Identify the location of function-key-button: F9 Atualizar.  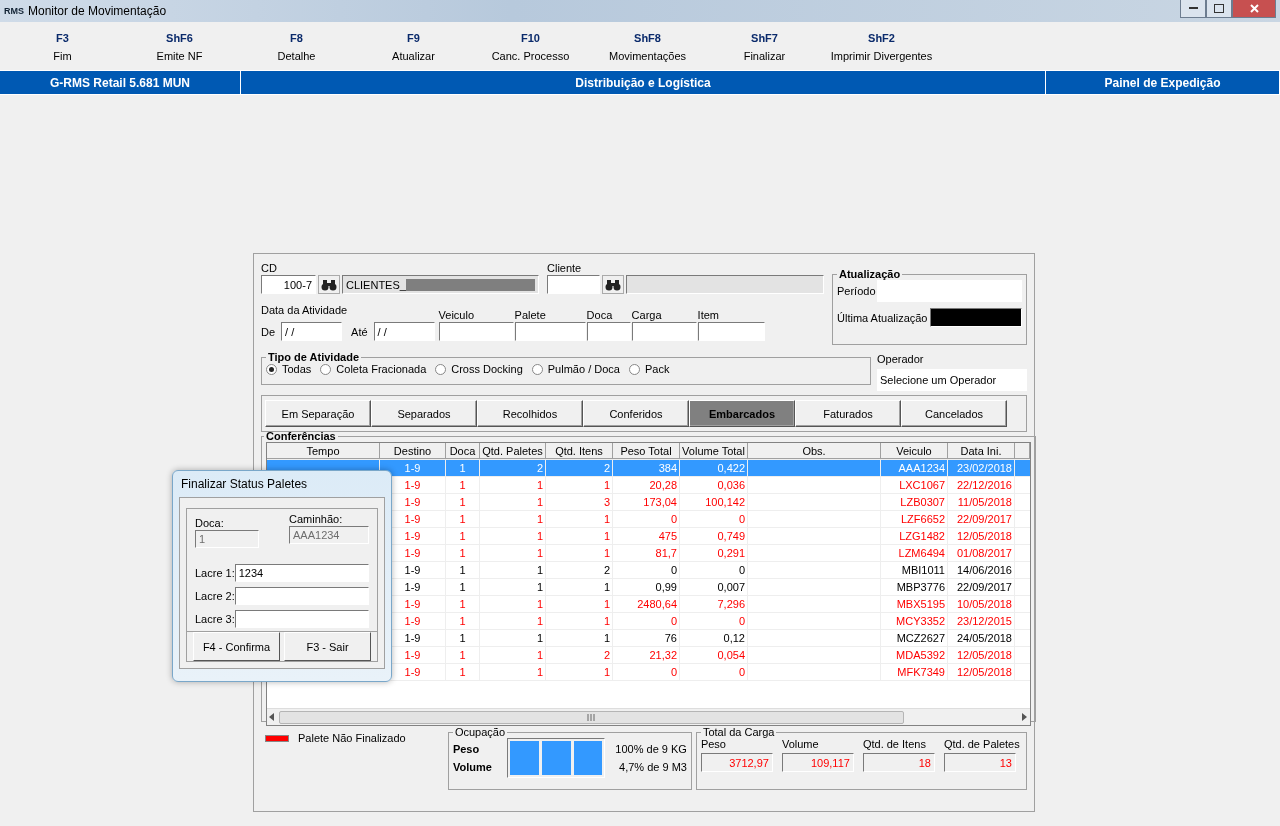
(413, 46).